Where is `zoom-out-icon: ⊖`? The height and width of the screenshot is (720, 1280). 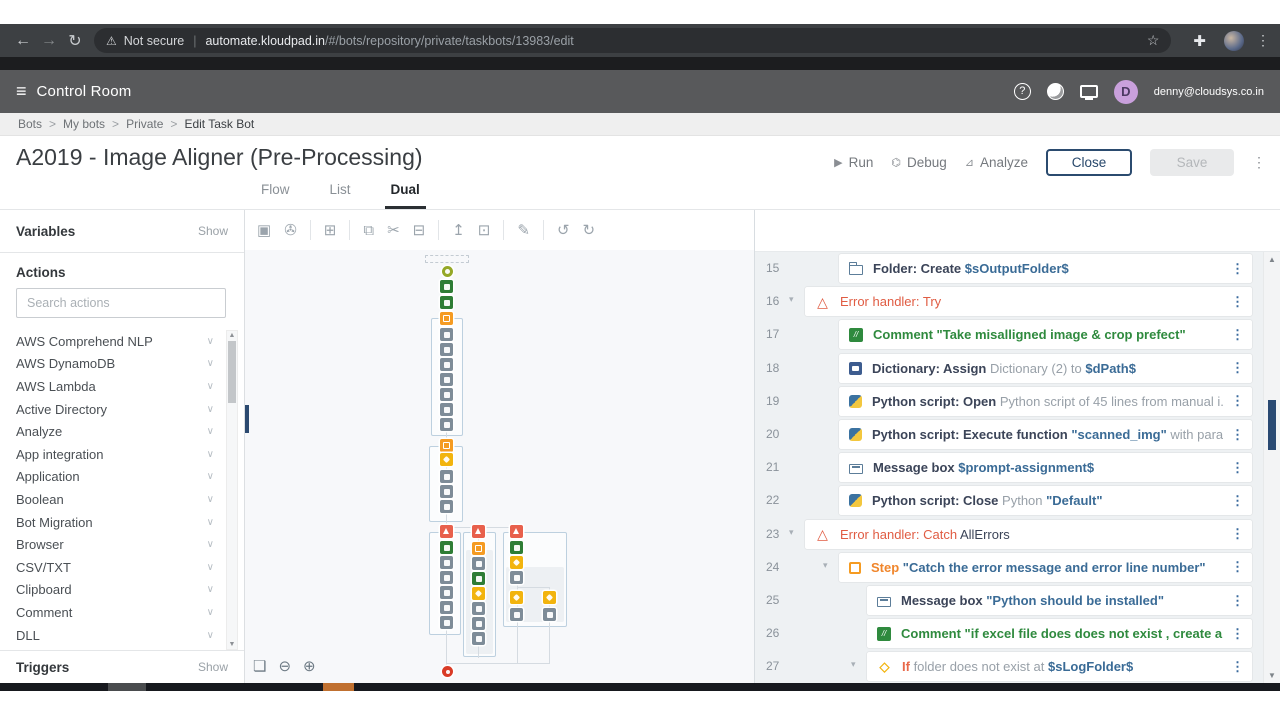 zoom-out-icon: ⊖ is located at coordinates (284, 666).